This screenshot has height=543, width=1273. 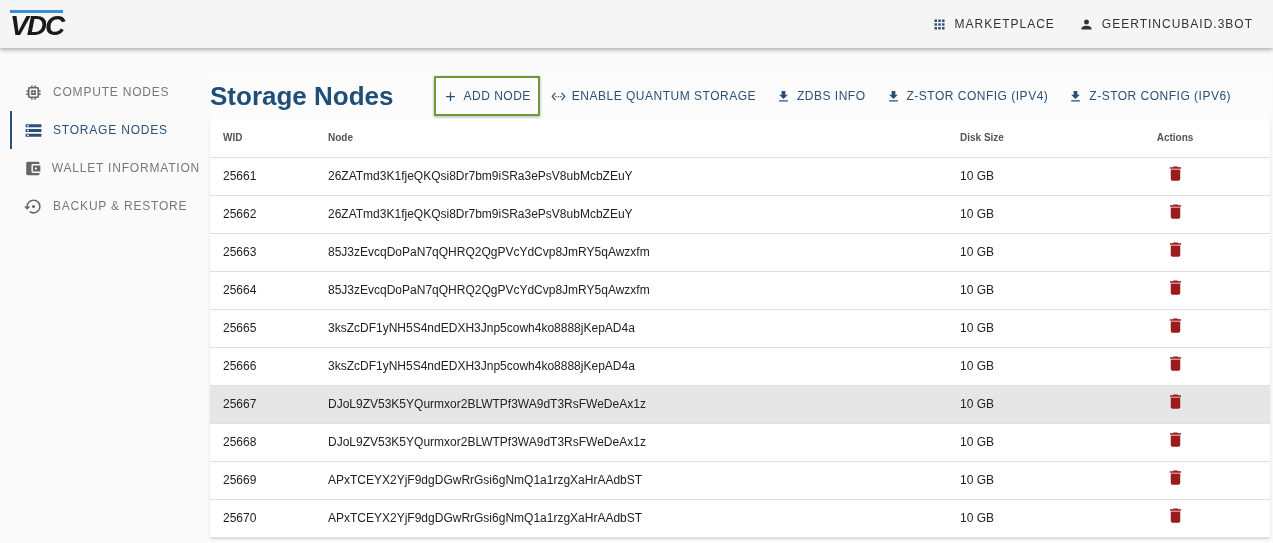 What do you see at coordinates (653, 96) in the screenshot?
I see `toolbar-button: ENABLE QUANTUM STORAGE` at bounding box center [653, 96].